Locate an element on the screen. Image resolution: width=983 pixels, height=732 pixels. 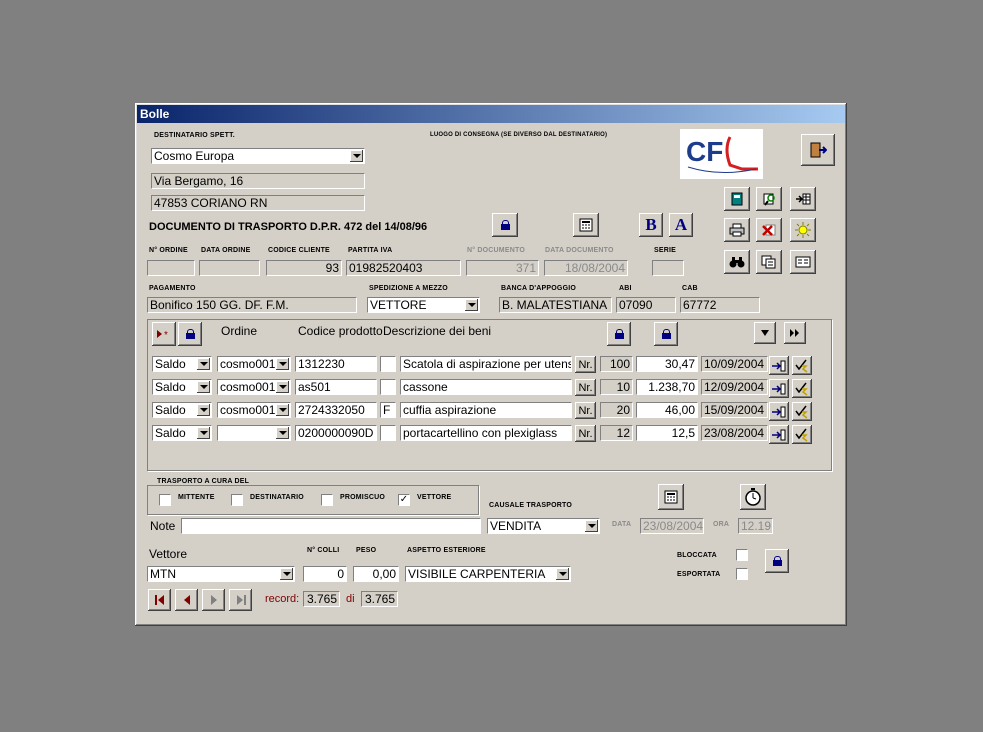
esportata-checkbox is located at coordinates (742, 574).